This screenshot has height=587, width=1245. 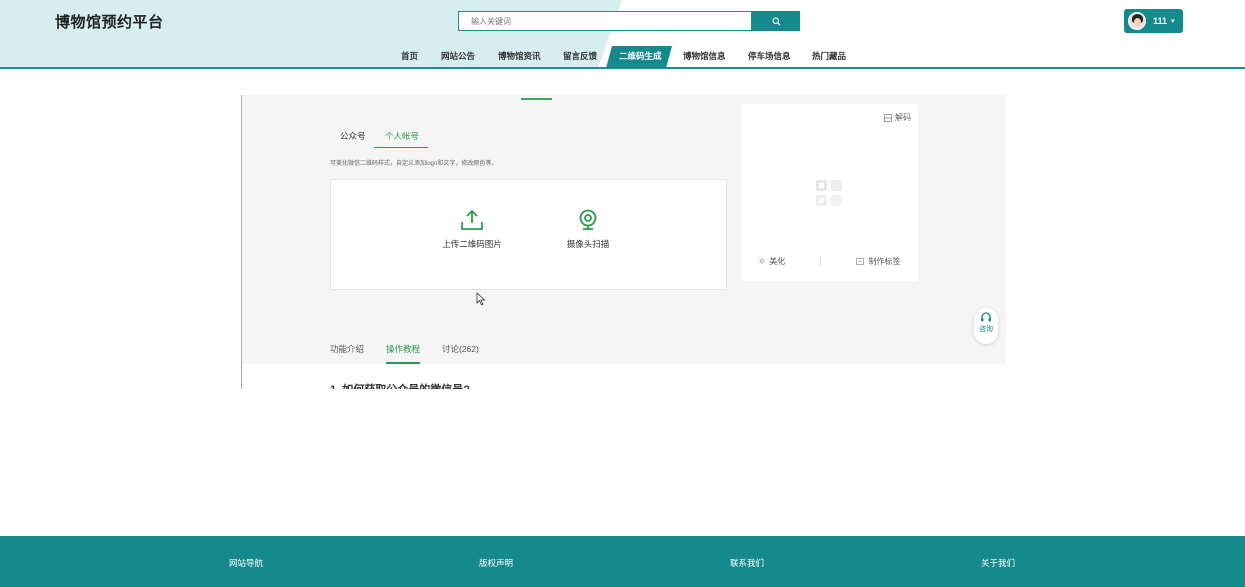 I want to click on tab-tutorial: 操作教程, so click(x=403, y=349).